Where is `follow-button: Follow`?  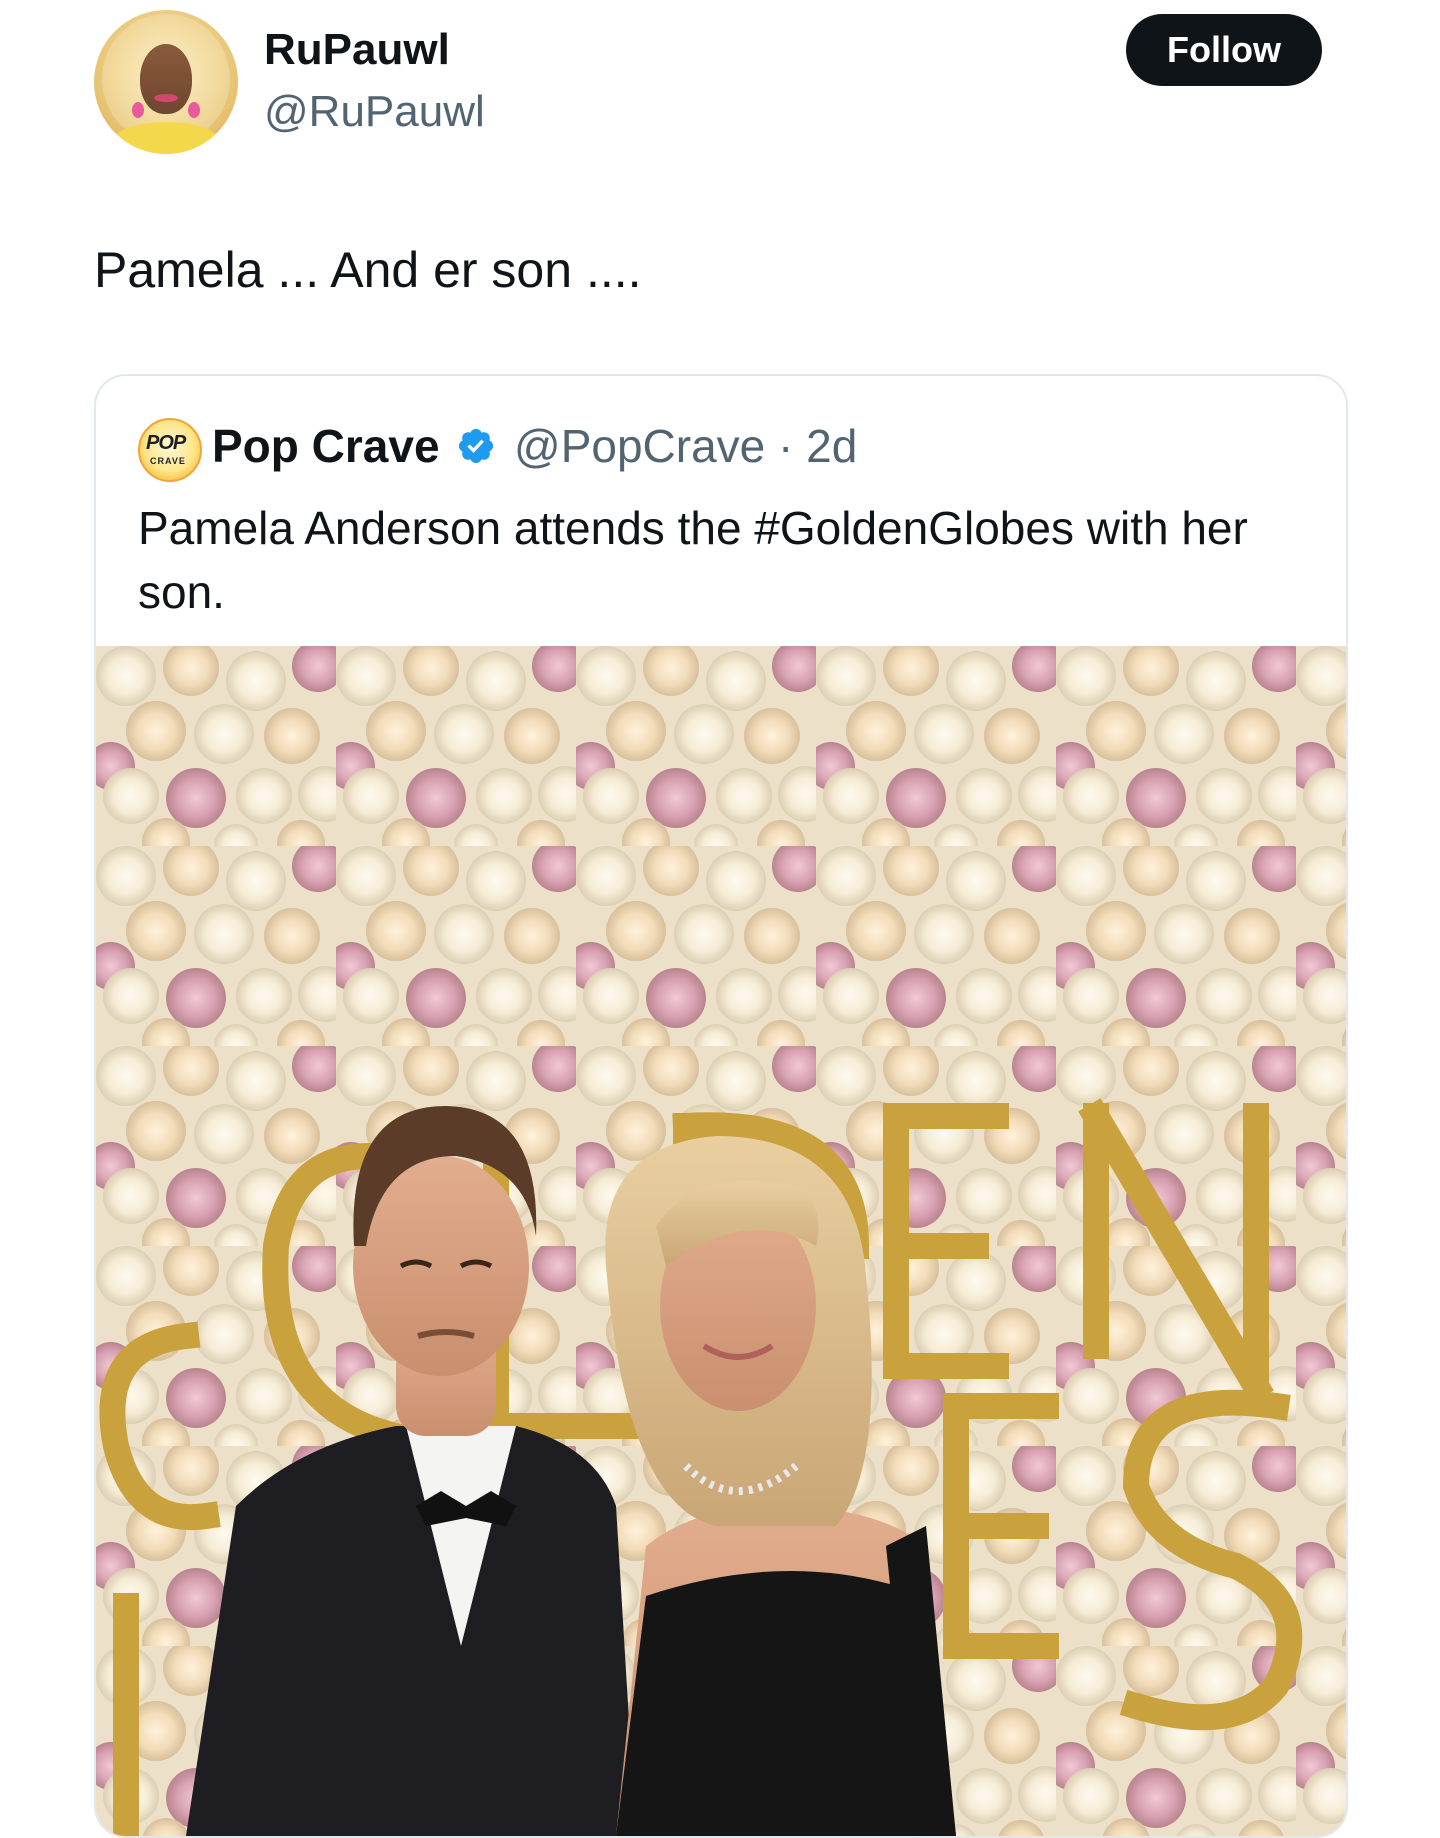
follow-button: Follow is located at coordinates (1224, 50).